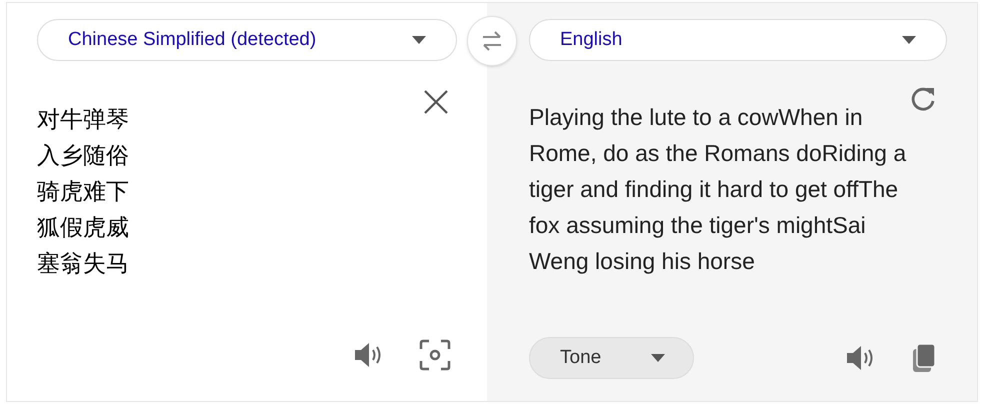 The width and height of the screenshot is (984, 412). What do you see at coordinates (611, 358) in the screenshot?
I see `tone-dropdown: Tone` at bounding box center [611, 358].